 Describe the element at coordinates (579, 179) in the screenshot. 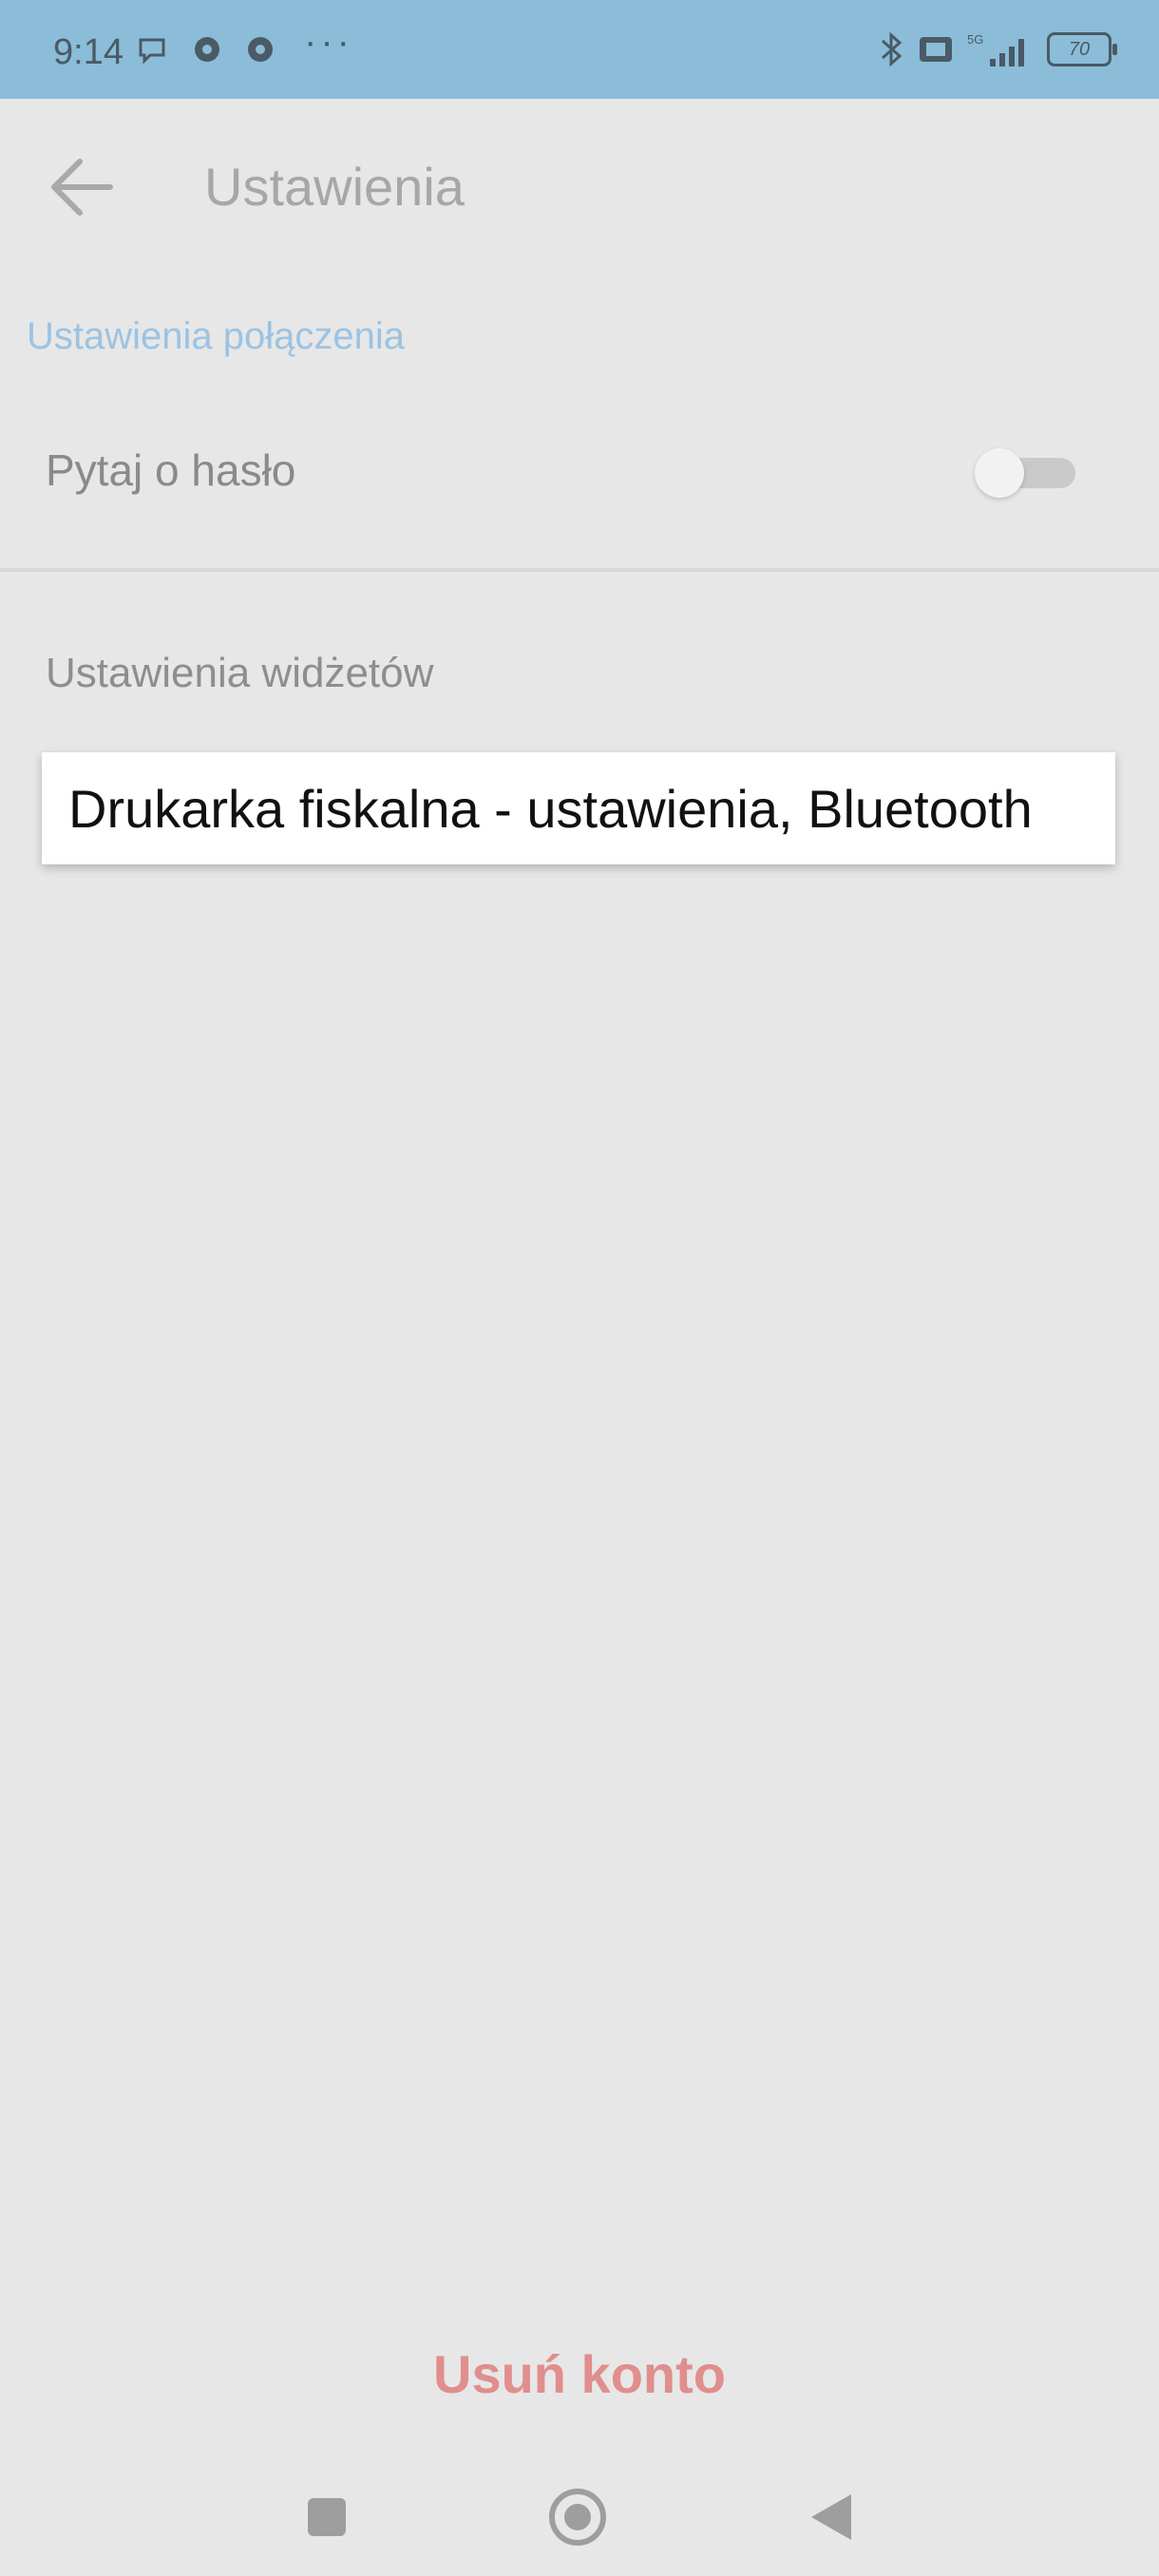

I see `app-bar: Ustawienia` at that location.